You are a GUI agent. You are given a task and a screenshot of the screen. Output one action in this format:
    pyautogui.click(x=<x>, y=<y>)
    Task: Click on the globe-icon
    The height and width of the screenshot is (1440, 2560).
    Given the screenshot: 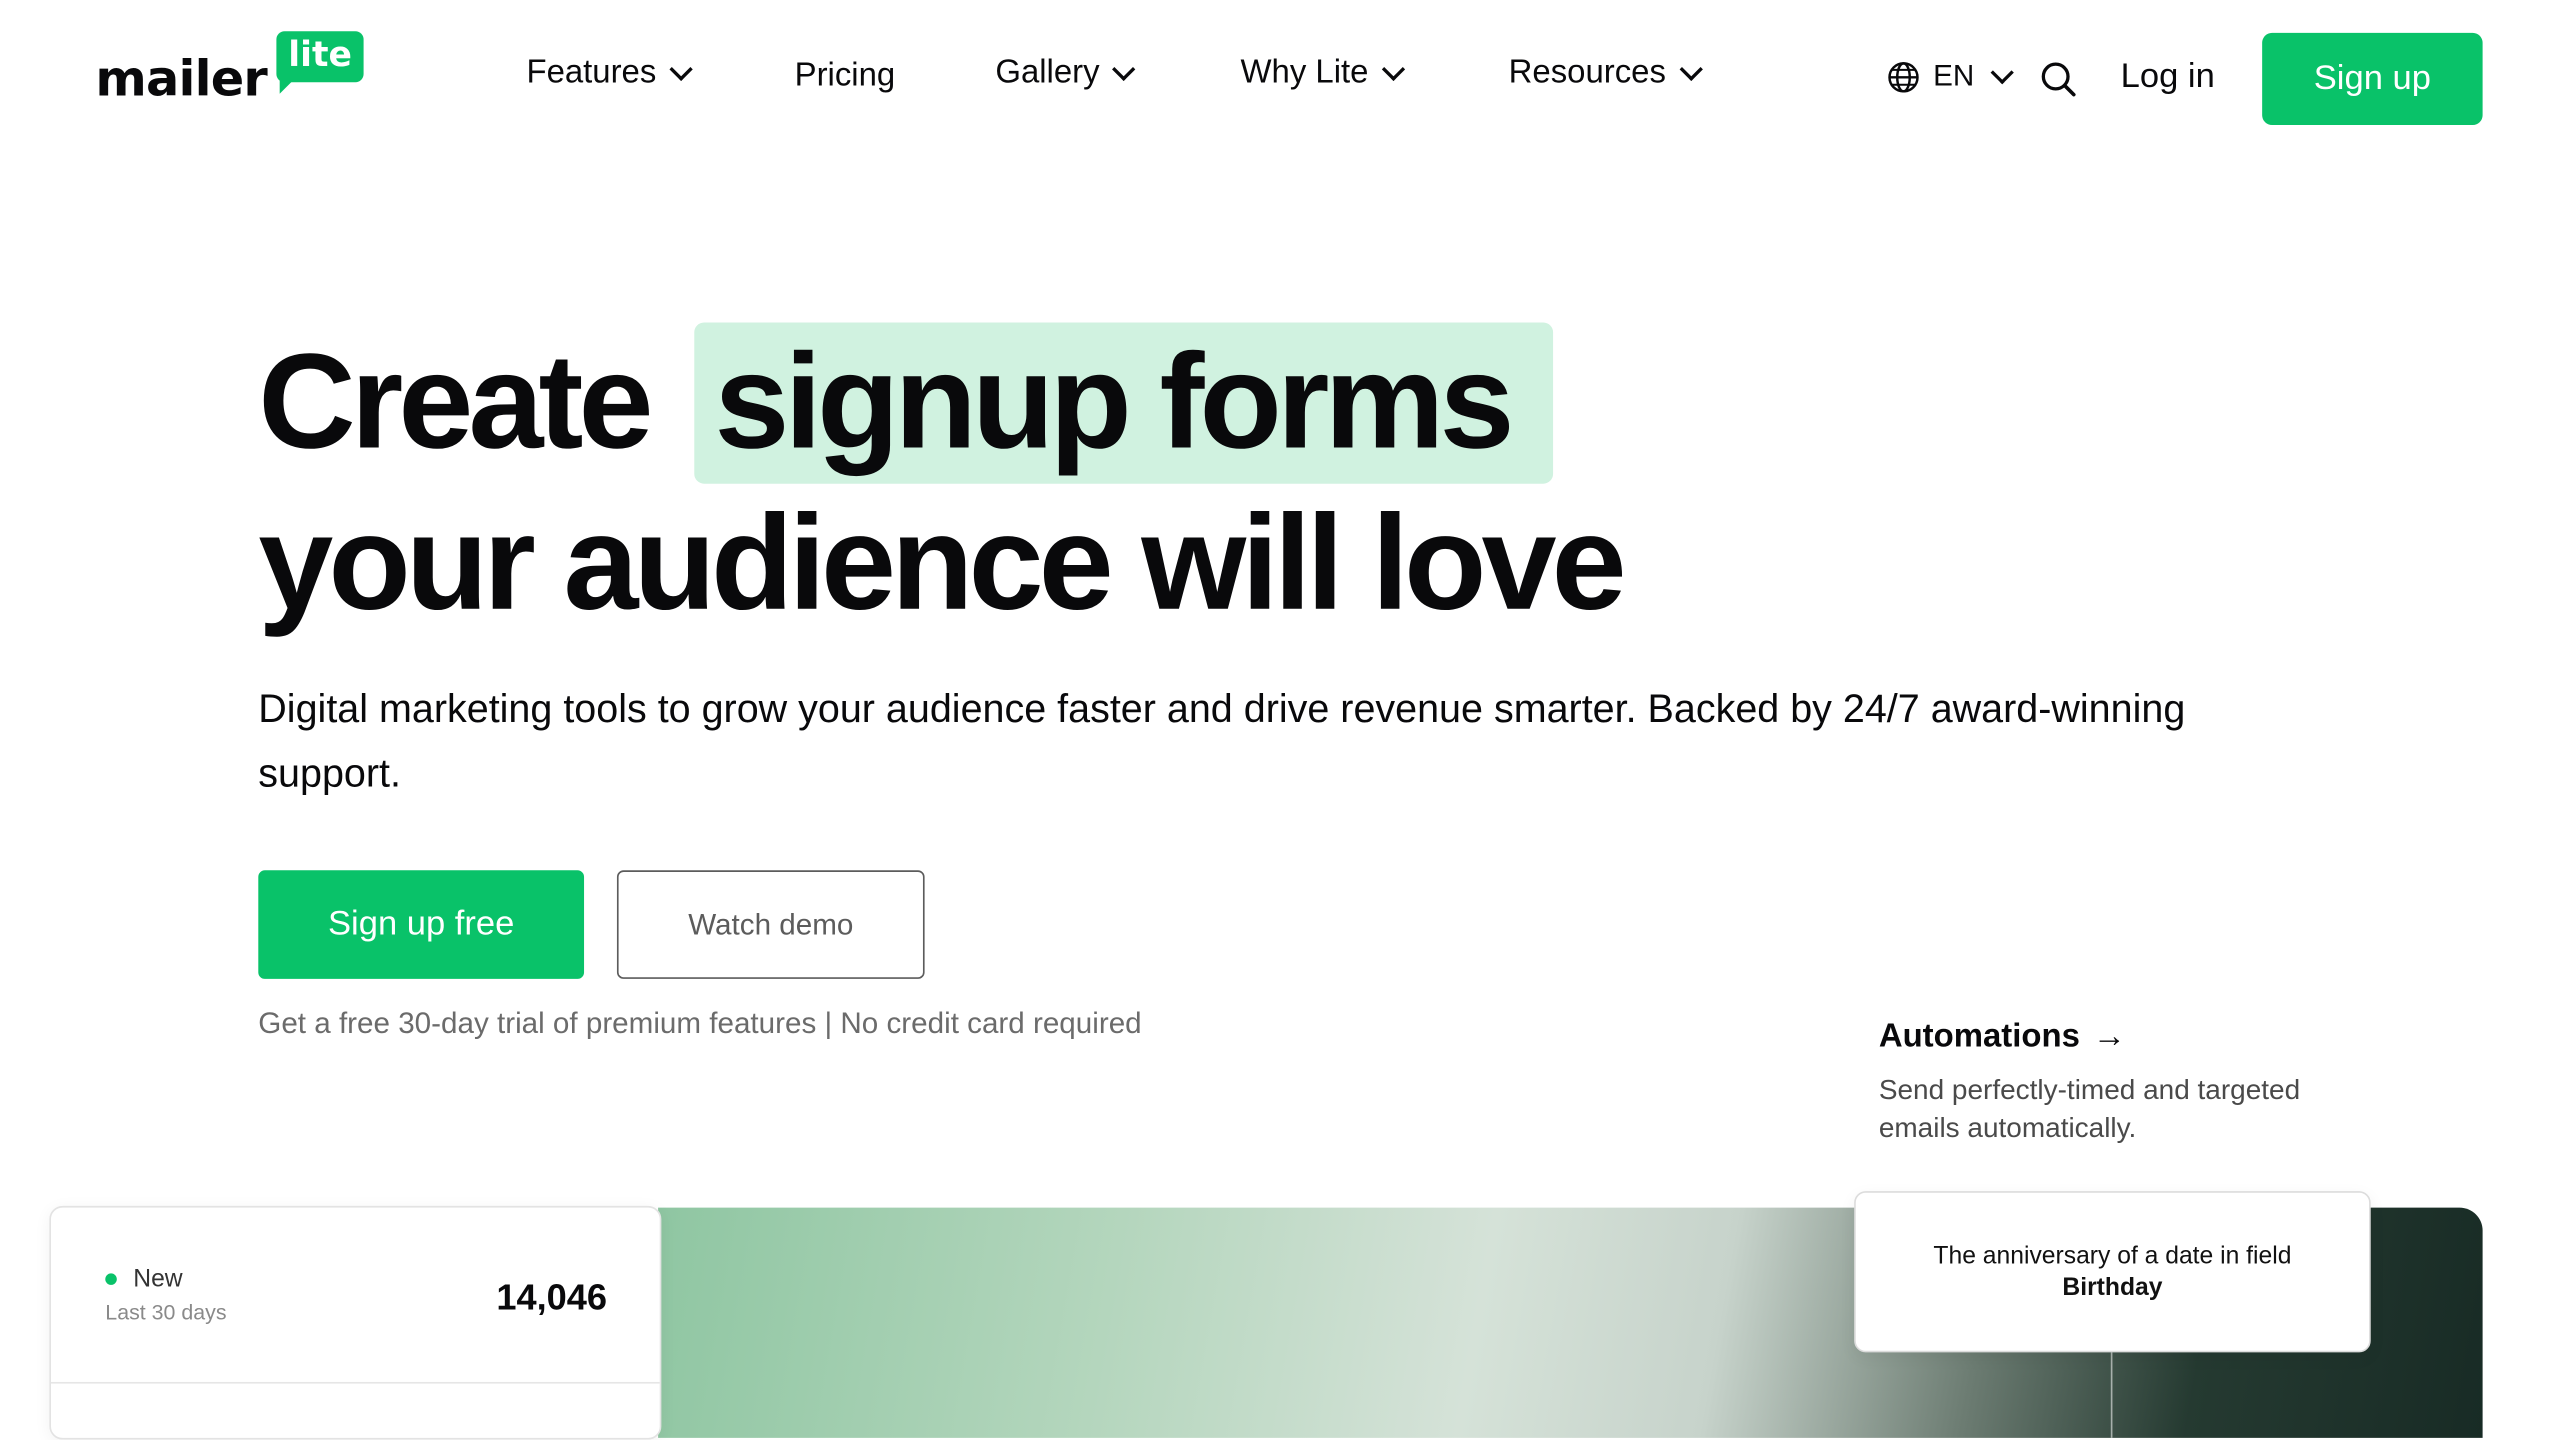 What is the action you would take?
    pyautogui.click(x=1903, y=76)
    